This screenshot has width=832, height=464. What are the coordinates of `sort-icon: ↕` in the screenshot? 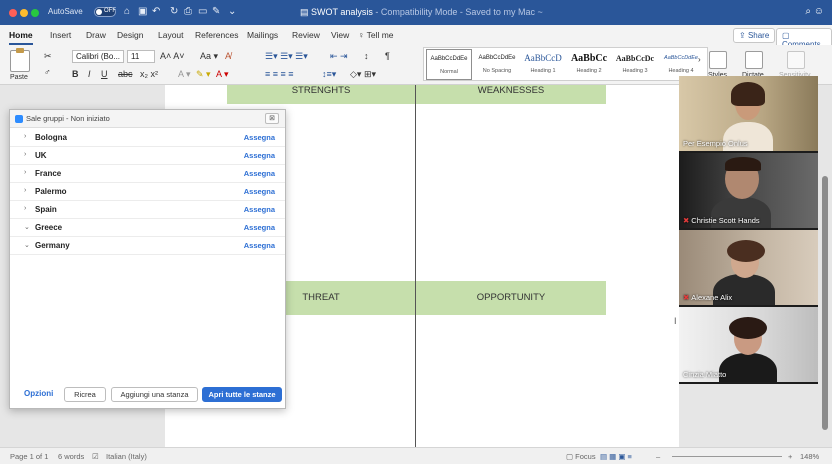 It's located at (366, 56).